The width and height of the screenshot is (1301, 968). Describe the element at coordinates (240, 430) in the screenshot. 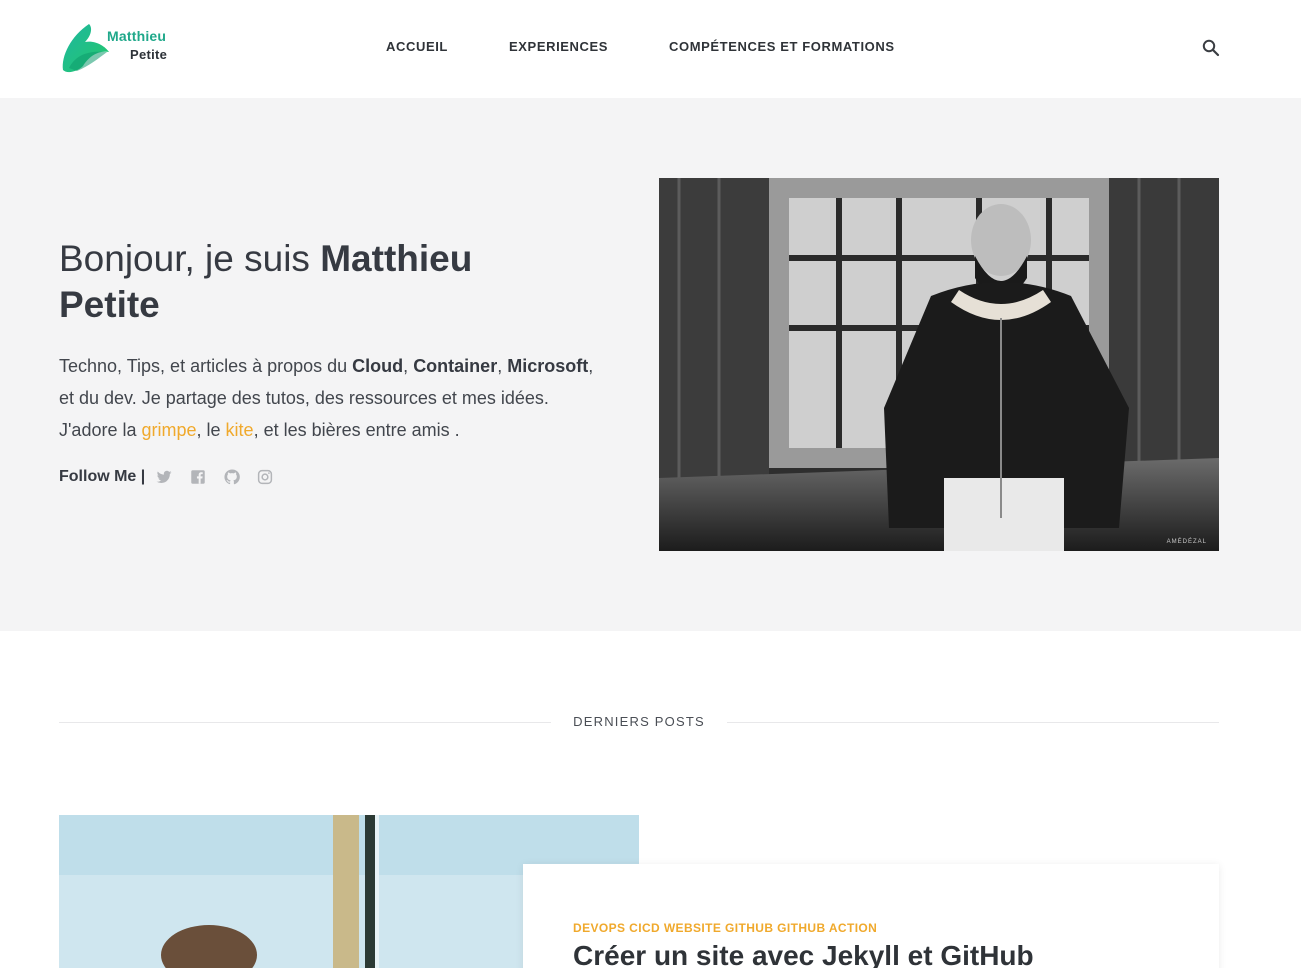

I see `link-kite: kite` at that location.